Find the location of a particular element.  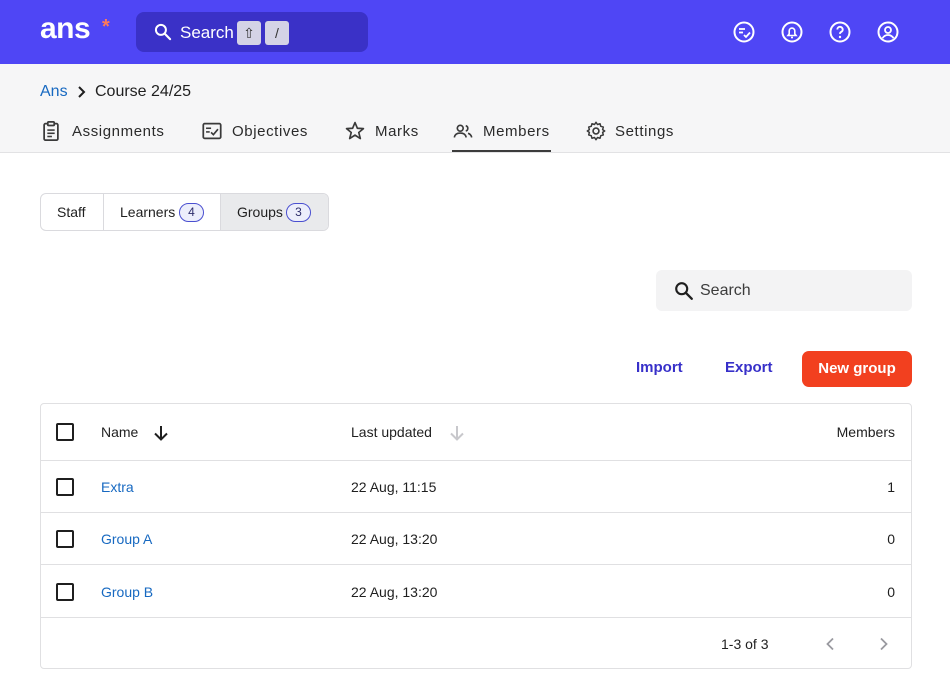

group-search-input is located at coordinates (800, 290).